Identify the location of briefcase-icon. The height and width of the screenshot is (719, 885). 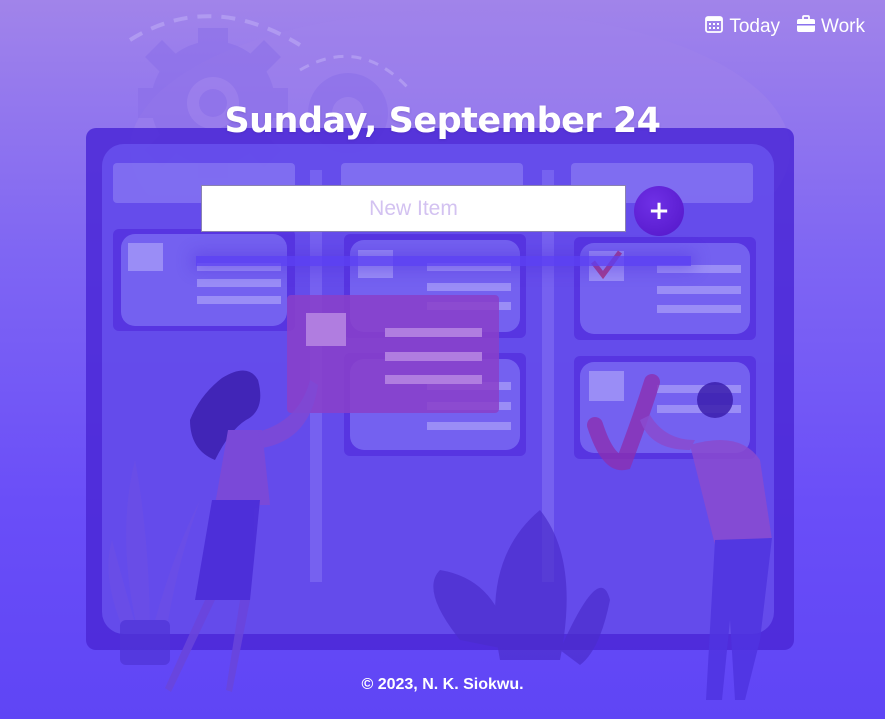
(806, 27).